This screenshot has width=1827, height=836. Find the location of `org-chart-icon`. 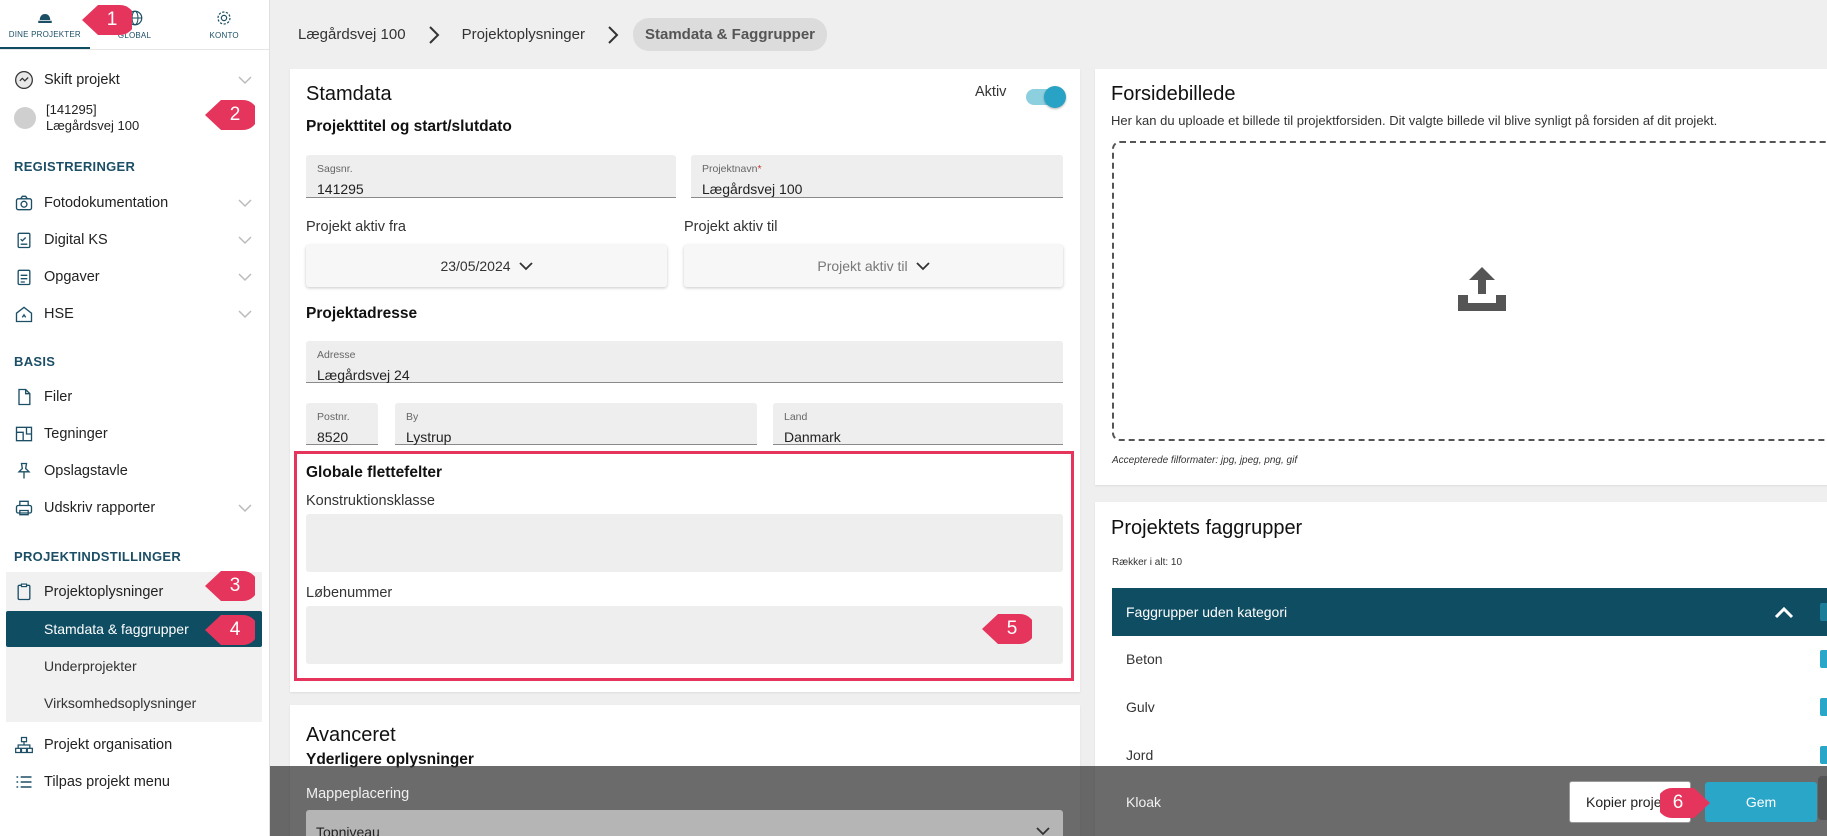

org-chart-icon is located at coordinates (24, 745).